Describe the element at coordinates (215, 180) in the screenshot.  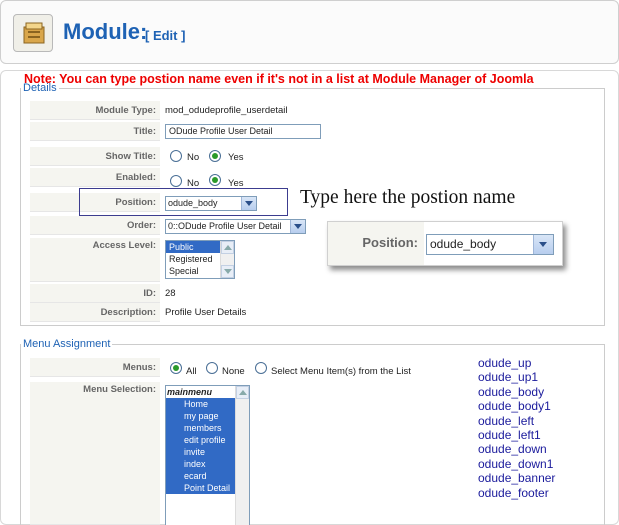
I see `enabled-yes-radio` at that location.